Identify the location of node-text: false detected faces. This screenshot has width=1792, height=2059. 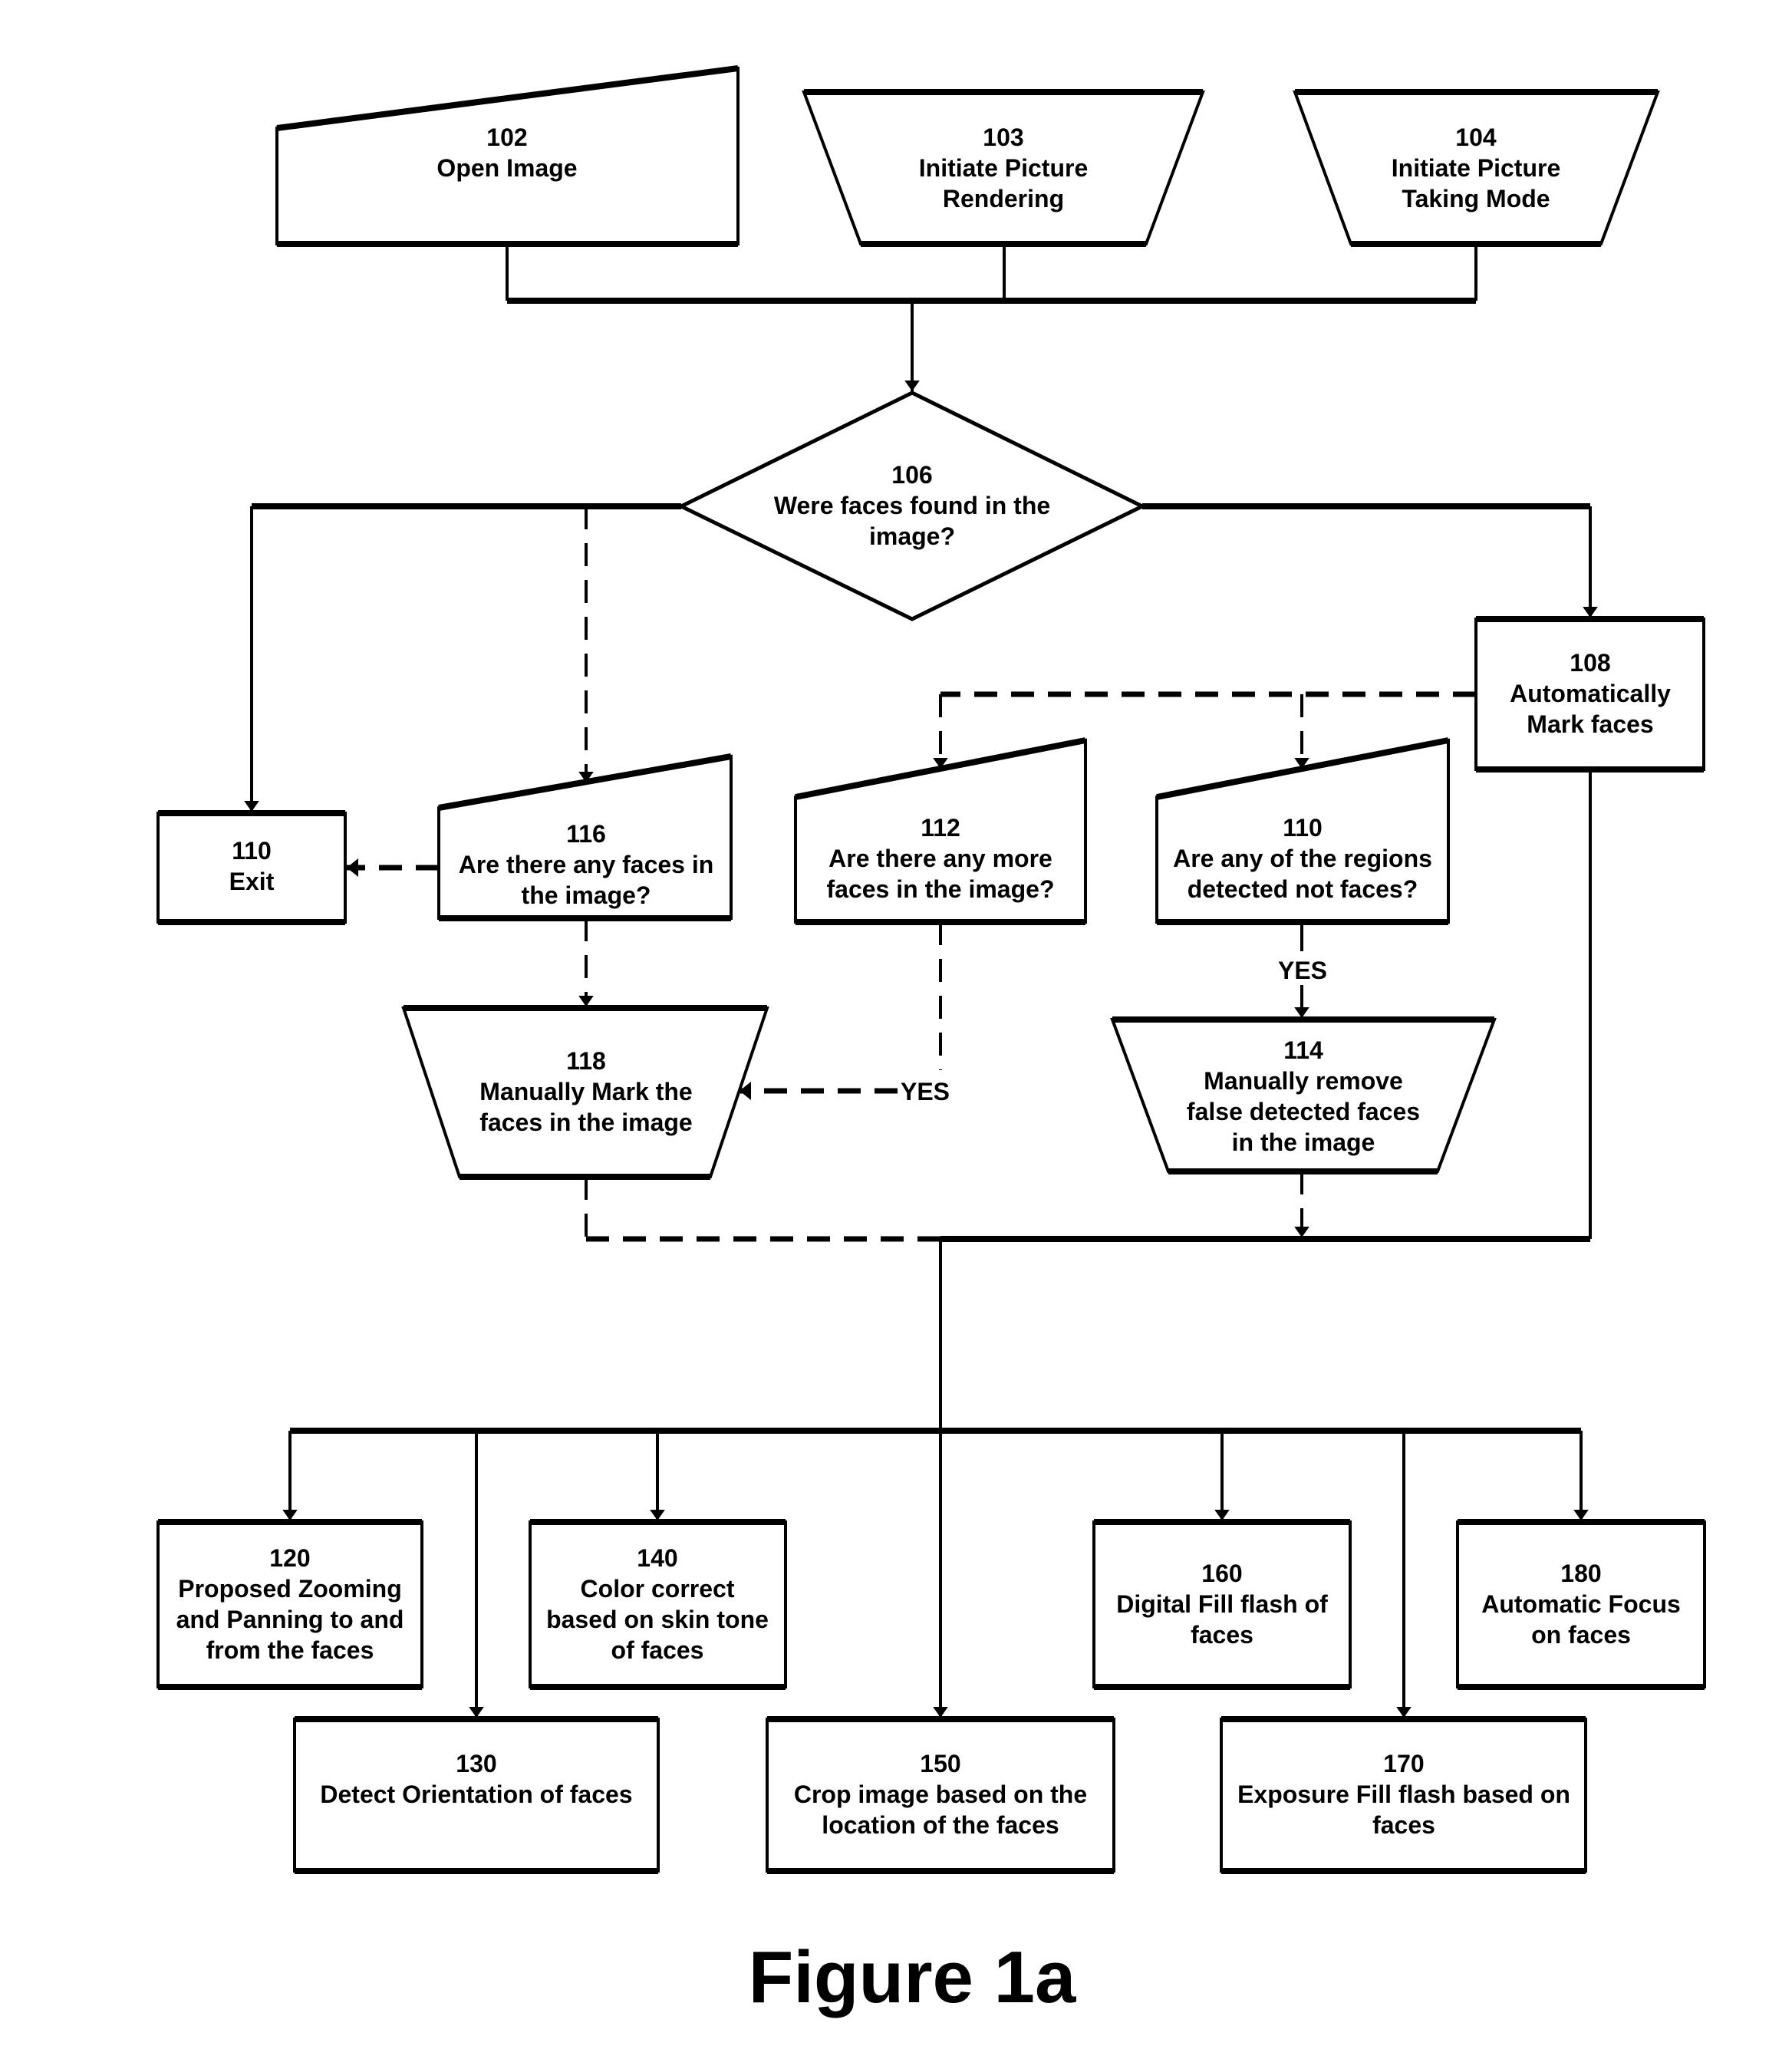
(1303, 1111).